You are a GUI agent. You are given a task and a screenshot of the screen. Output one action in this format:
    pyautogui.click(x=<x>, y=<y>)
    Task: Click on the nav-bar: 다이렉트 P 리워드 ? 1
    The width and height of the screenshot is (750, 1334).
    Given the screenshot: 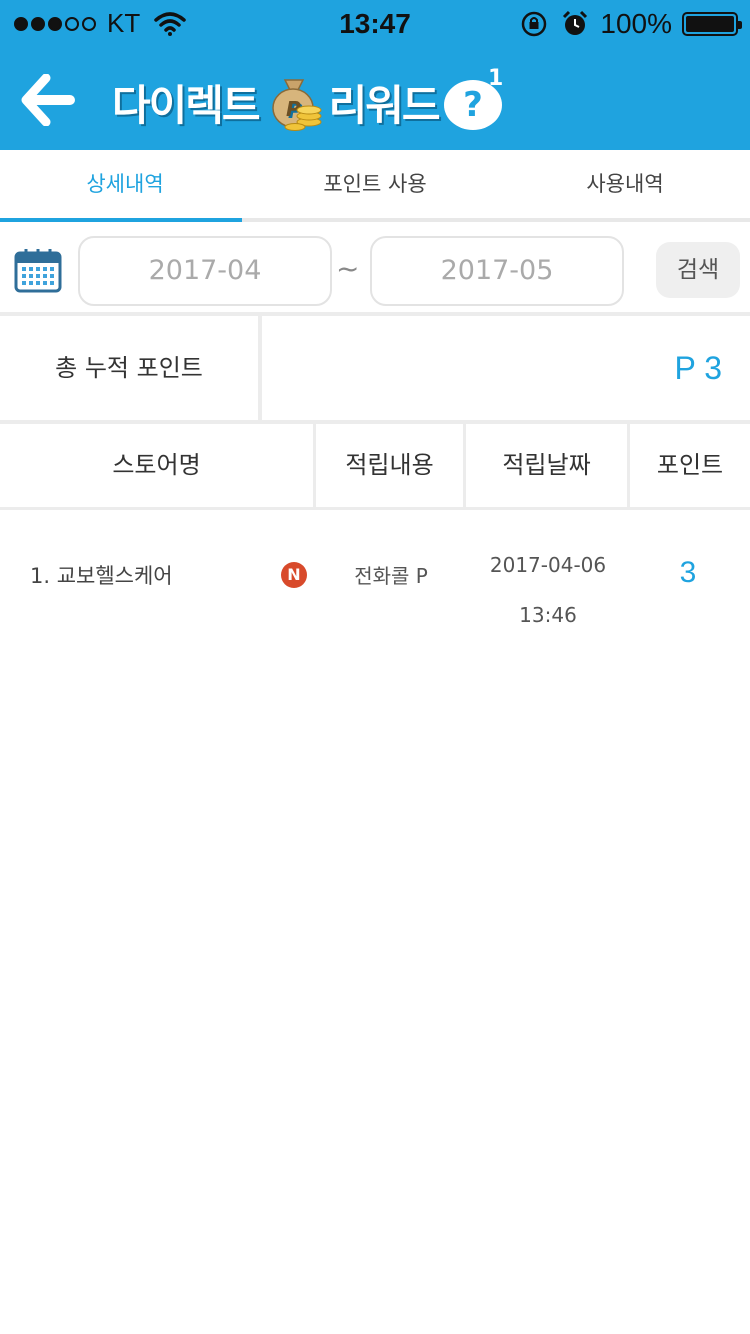 What is the action you would take?
    pyautogui.click(x=375, y=100)
    